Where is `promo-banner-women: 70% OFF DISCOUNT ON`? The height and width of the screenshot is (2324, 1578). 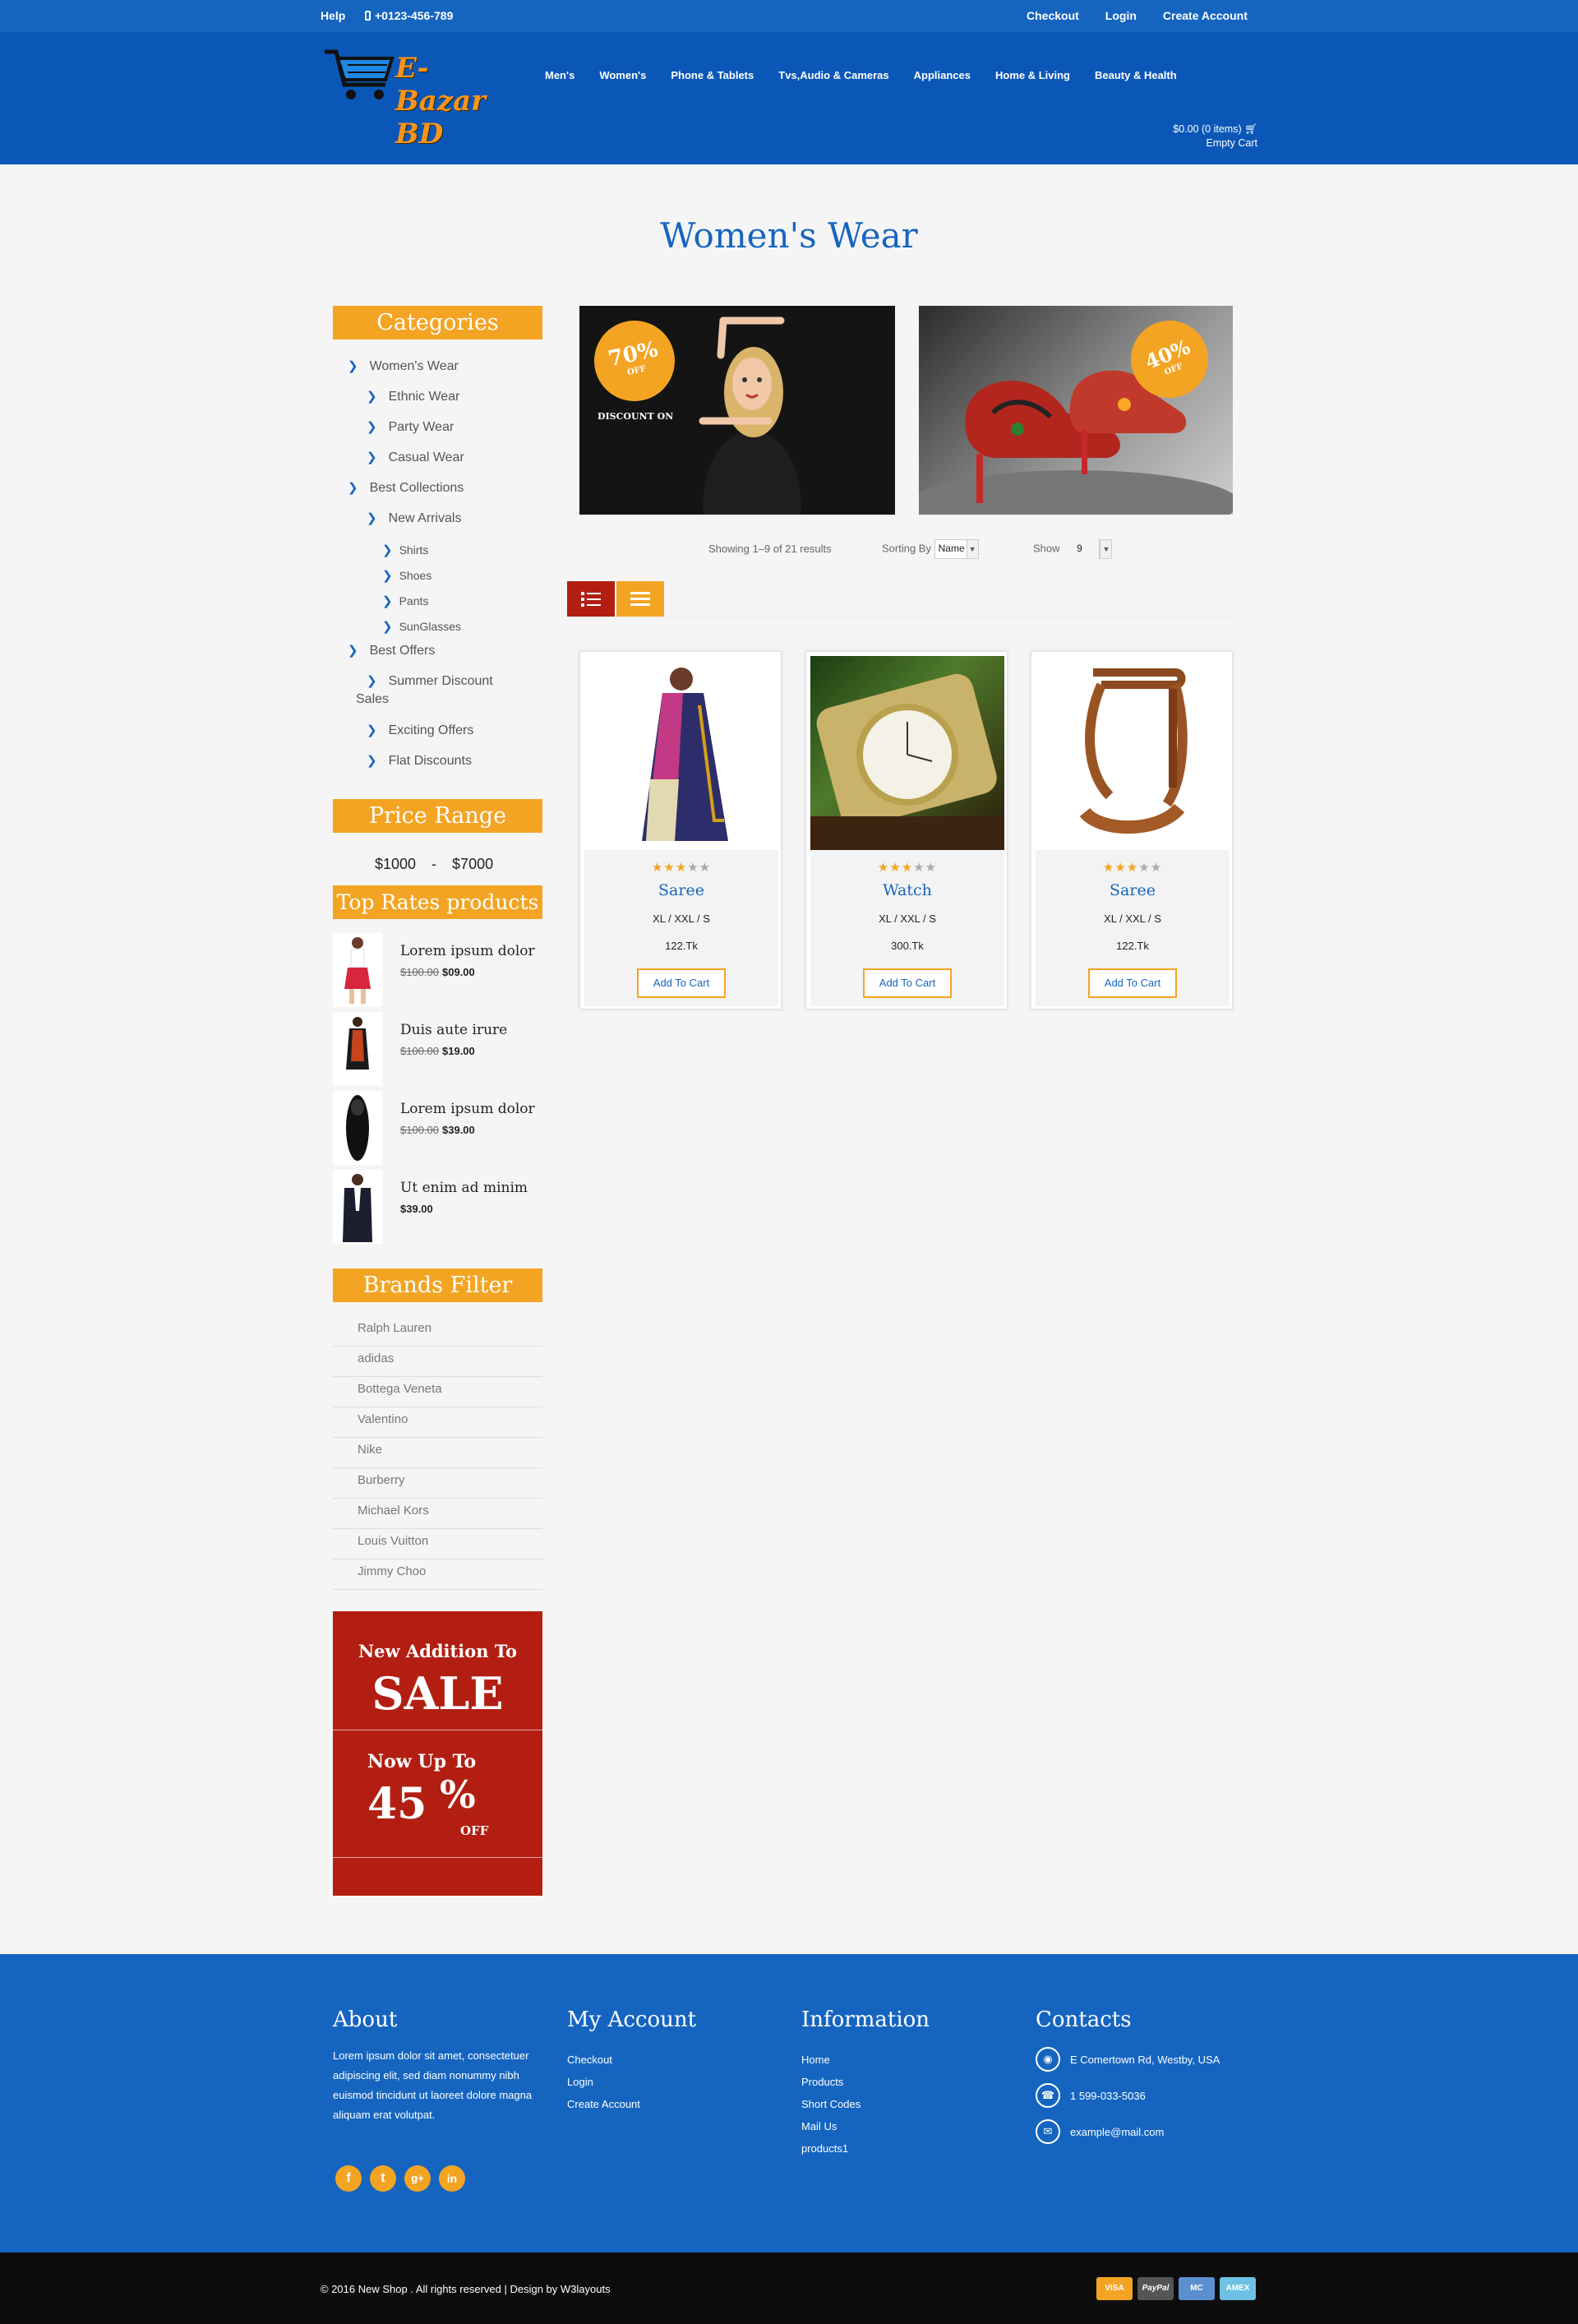 promo-banner-women: 70% OFF DISCOUNT ON is located at coordinates (737, 410).